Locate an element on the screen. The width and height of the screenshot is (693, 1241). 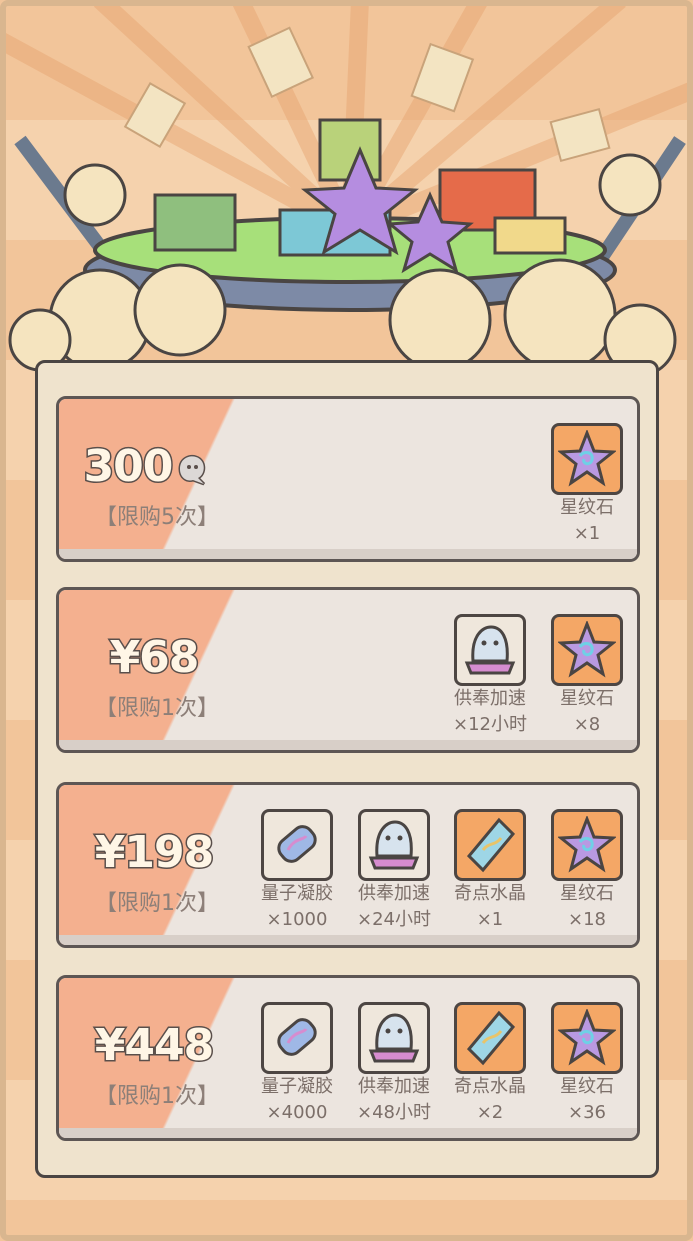
item-qty: ×4000 is located at coordinates (297, 1112).